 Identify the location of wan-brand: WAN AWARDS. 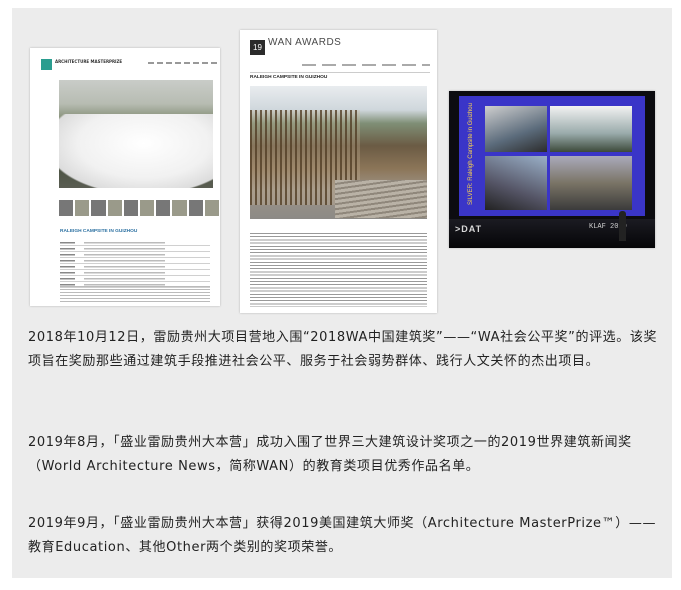
(305, 42).